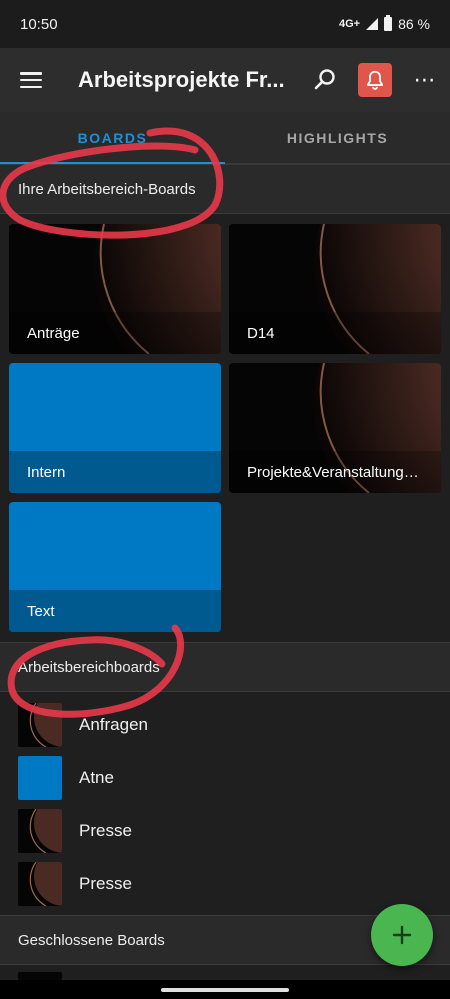 The width and height of the screenshot is (450, 999). What do you see at coordinates (89, 667) in the screenshot?
I see `section-title: Arbeitsbereichboards` at bounding box center [89, 667].